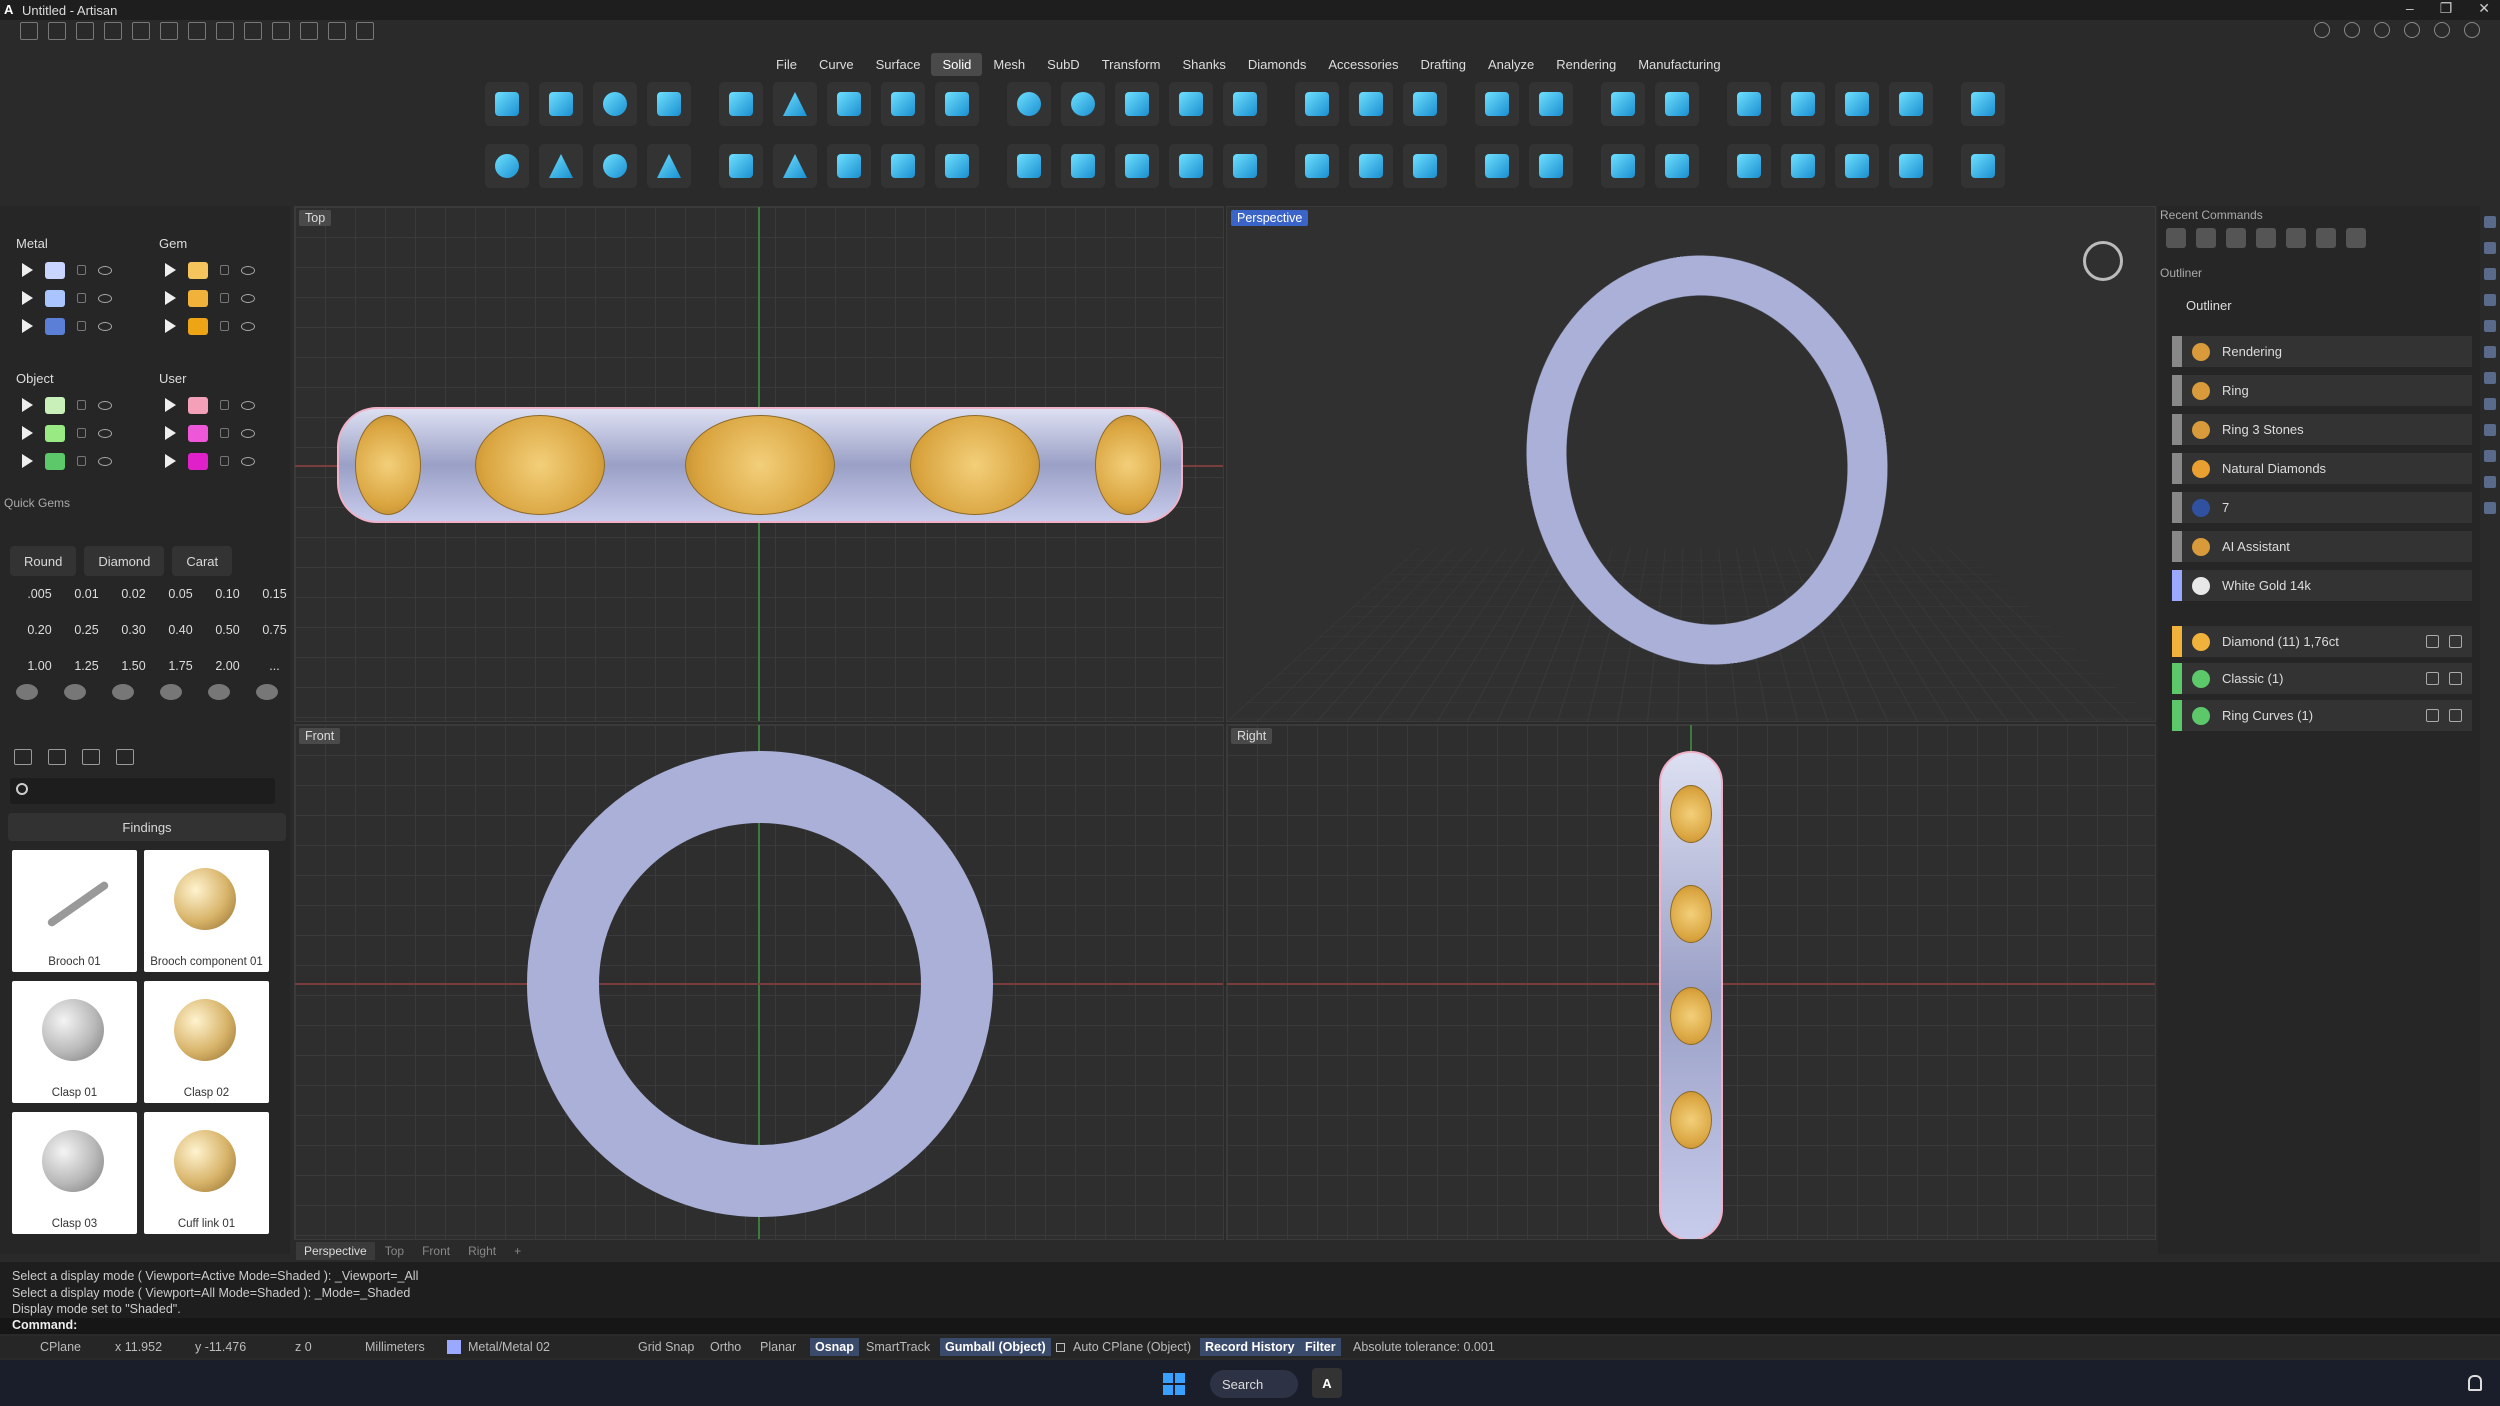  What do you see at coordinates (1009, 64) in the screenshot?
I see `menu-mesh: Mesh` at bounding box center [1009, 64].